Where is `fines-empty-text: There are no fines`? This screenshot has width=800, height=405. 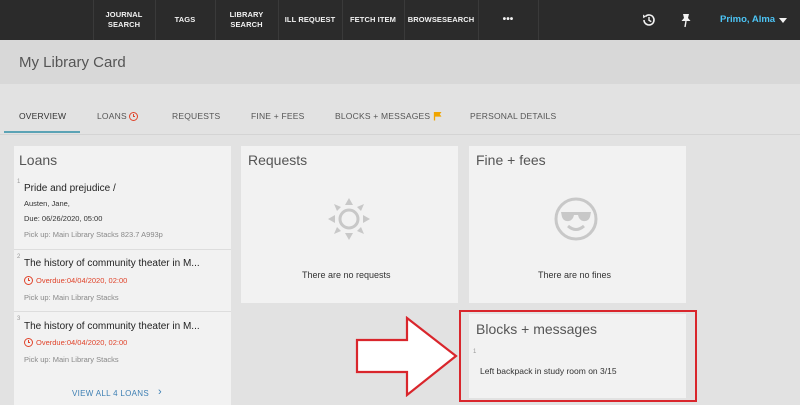
fines-empty-text: There are no fines is located at coordinates (575, 275).